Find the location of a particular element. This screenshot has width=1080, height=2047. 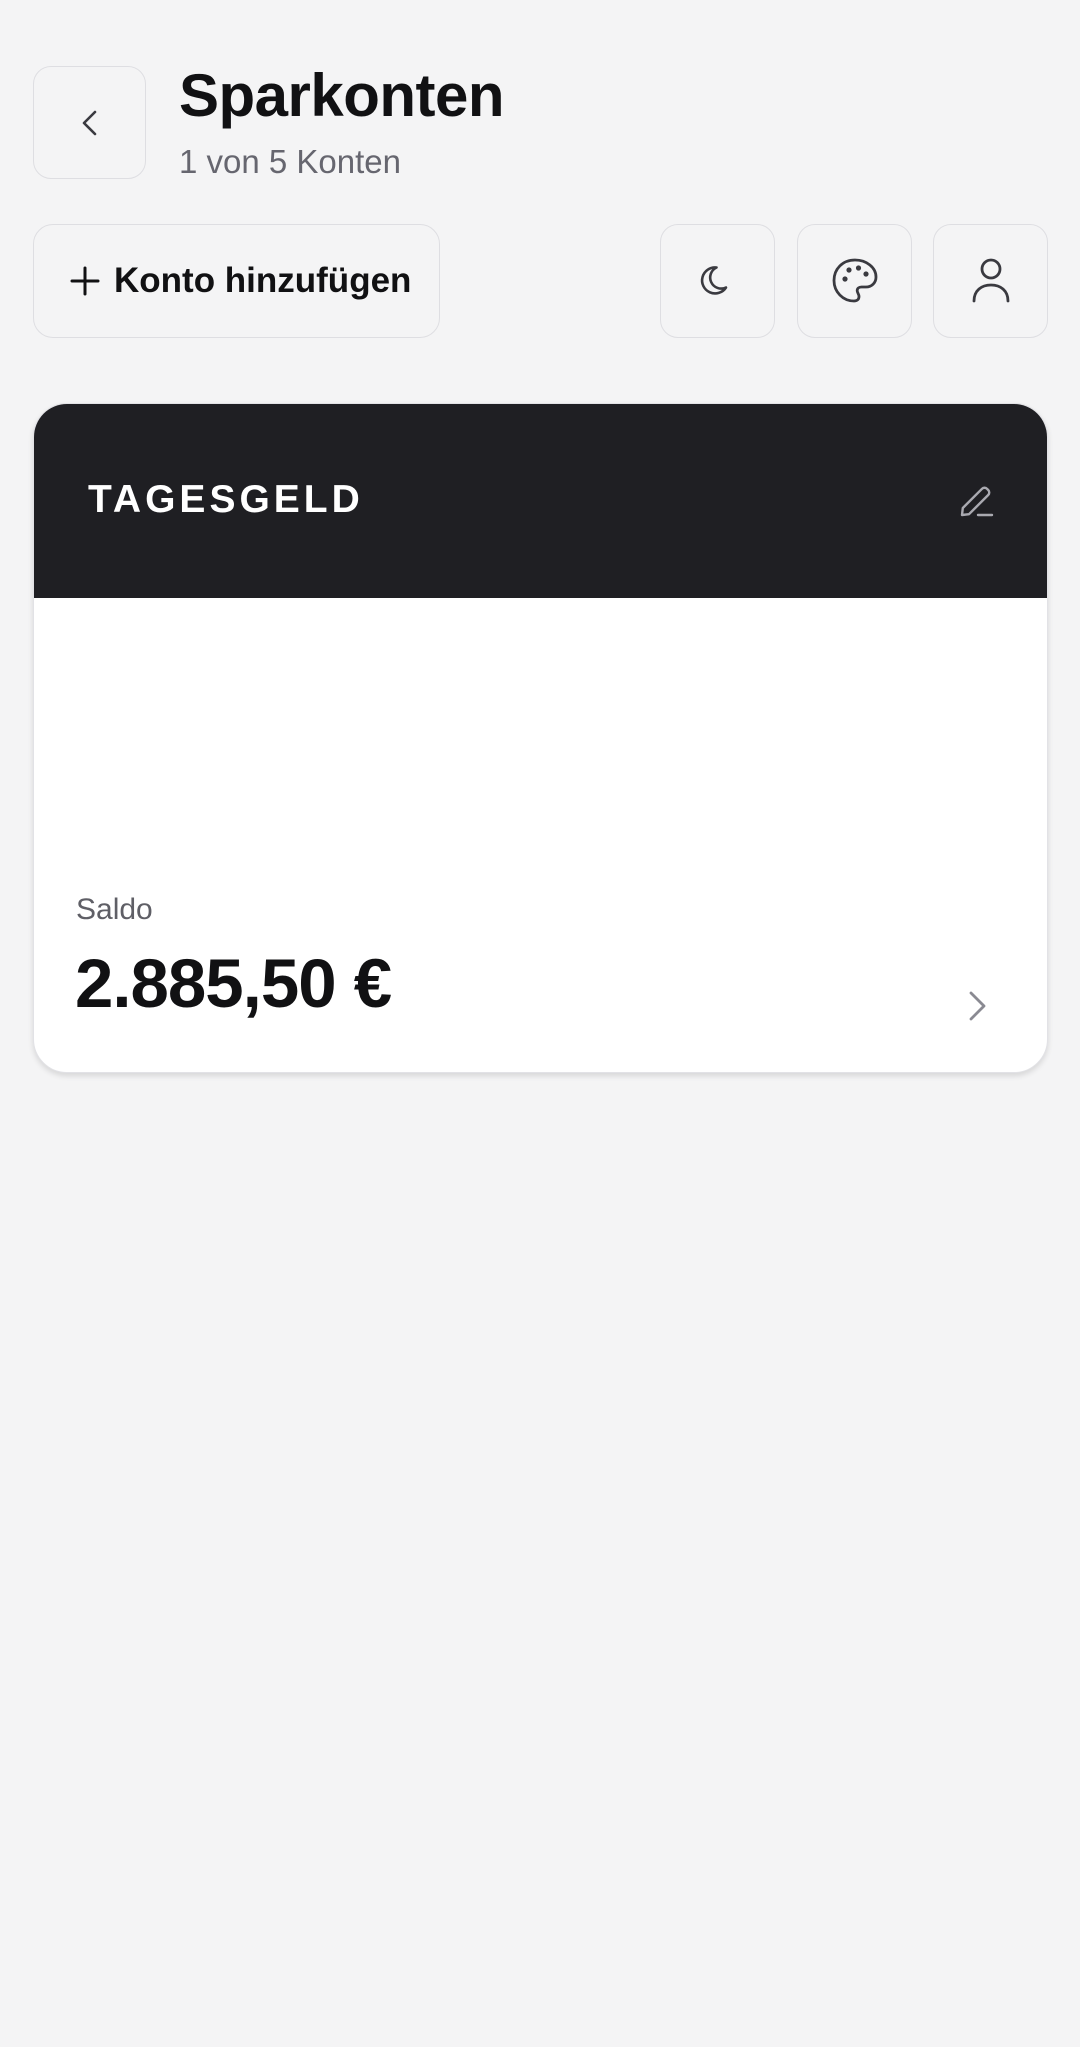

balance-value: 2.885,50 € is located at coordinates (233, 983).